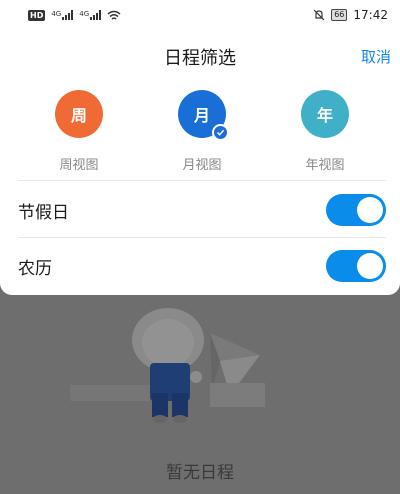  Describe the element at coordinates (319, 15) in the screenshot. I see `mute-icon` at that location.